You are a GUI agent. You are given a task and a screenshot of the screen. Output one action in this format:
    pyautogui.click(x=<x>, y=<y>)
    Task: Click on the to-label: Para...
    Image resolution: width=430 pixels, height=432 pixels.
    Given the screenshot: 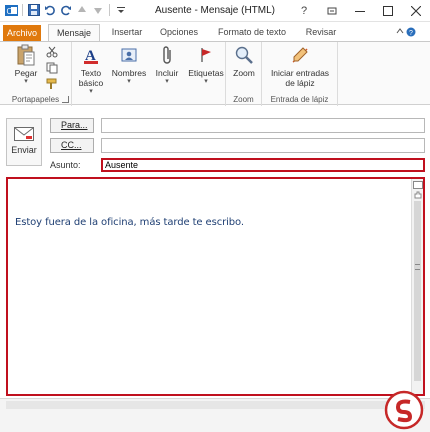 What is the action you would take?
    pyautogui.click(x=74, y=125)
    